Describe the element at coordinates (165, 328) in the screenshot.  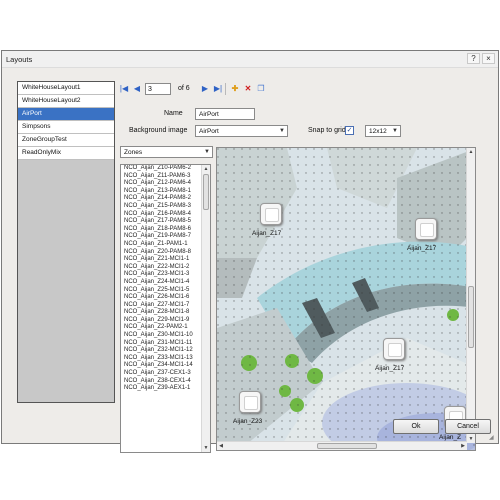
I see `zone-list-item: NCO_Aijan_Z2-PAM2-1` at that location.